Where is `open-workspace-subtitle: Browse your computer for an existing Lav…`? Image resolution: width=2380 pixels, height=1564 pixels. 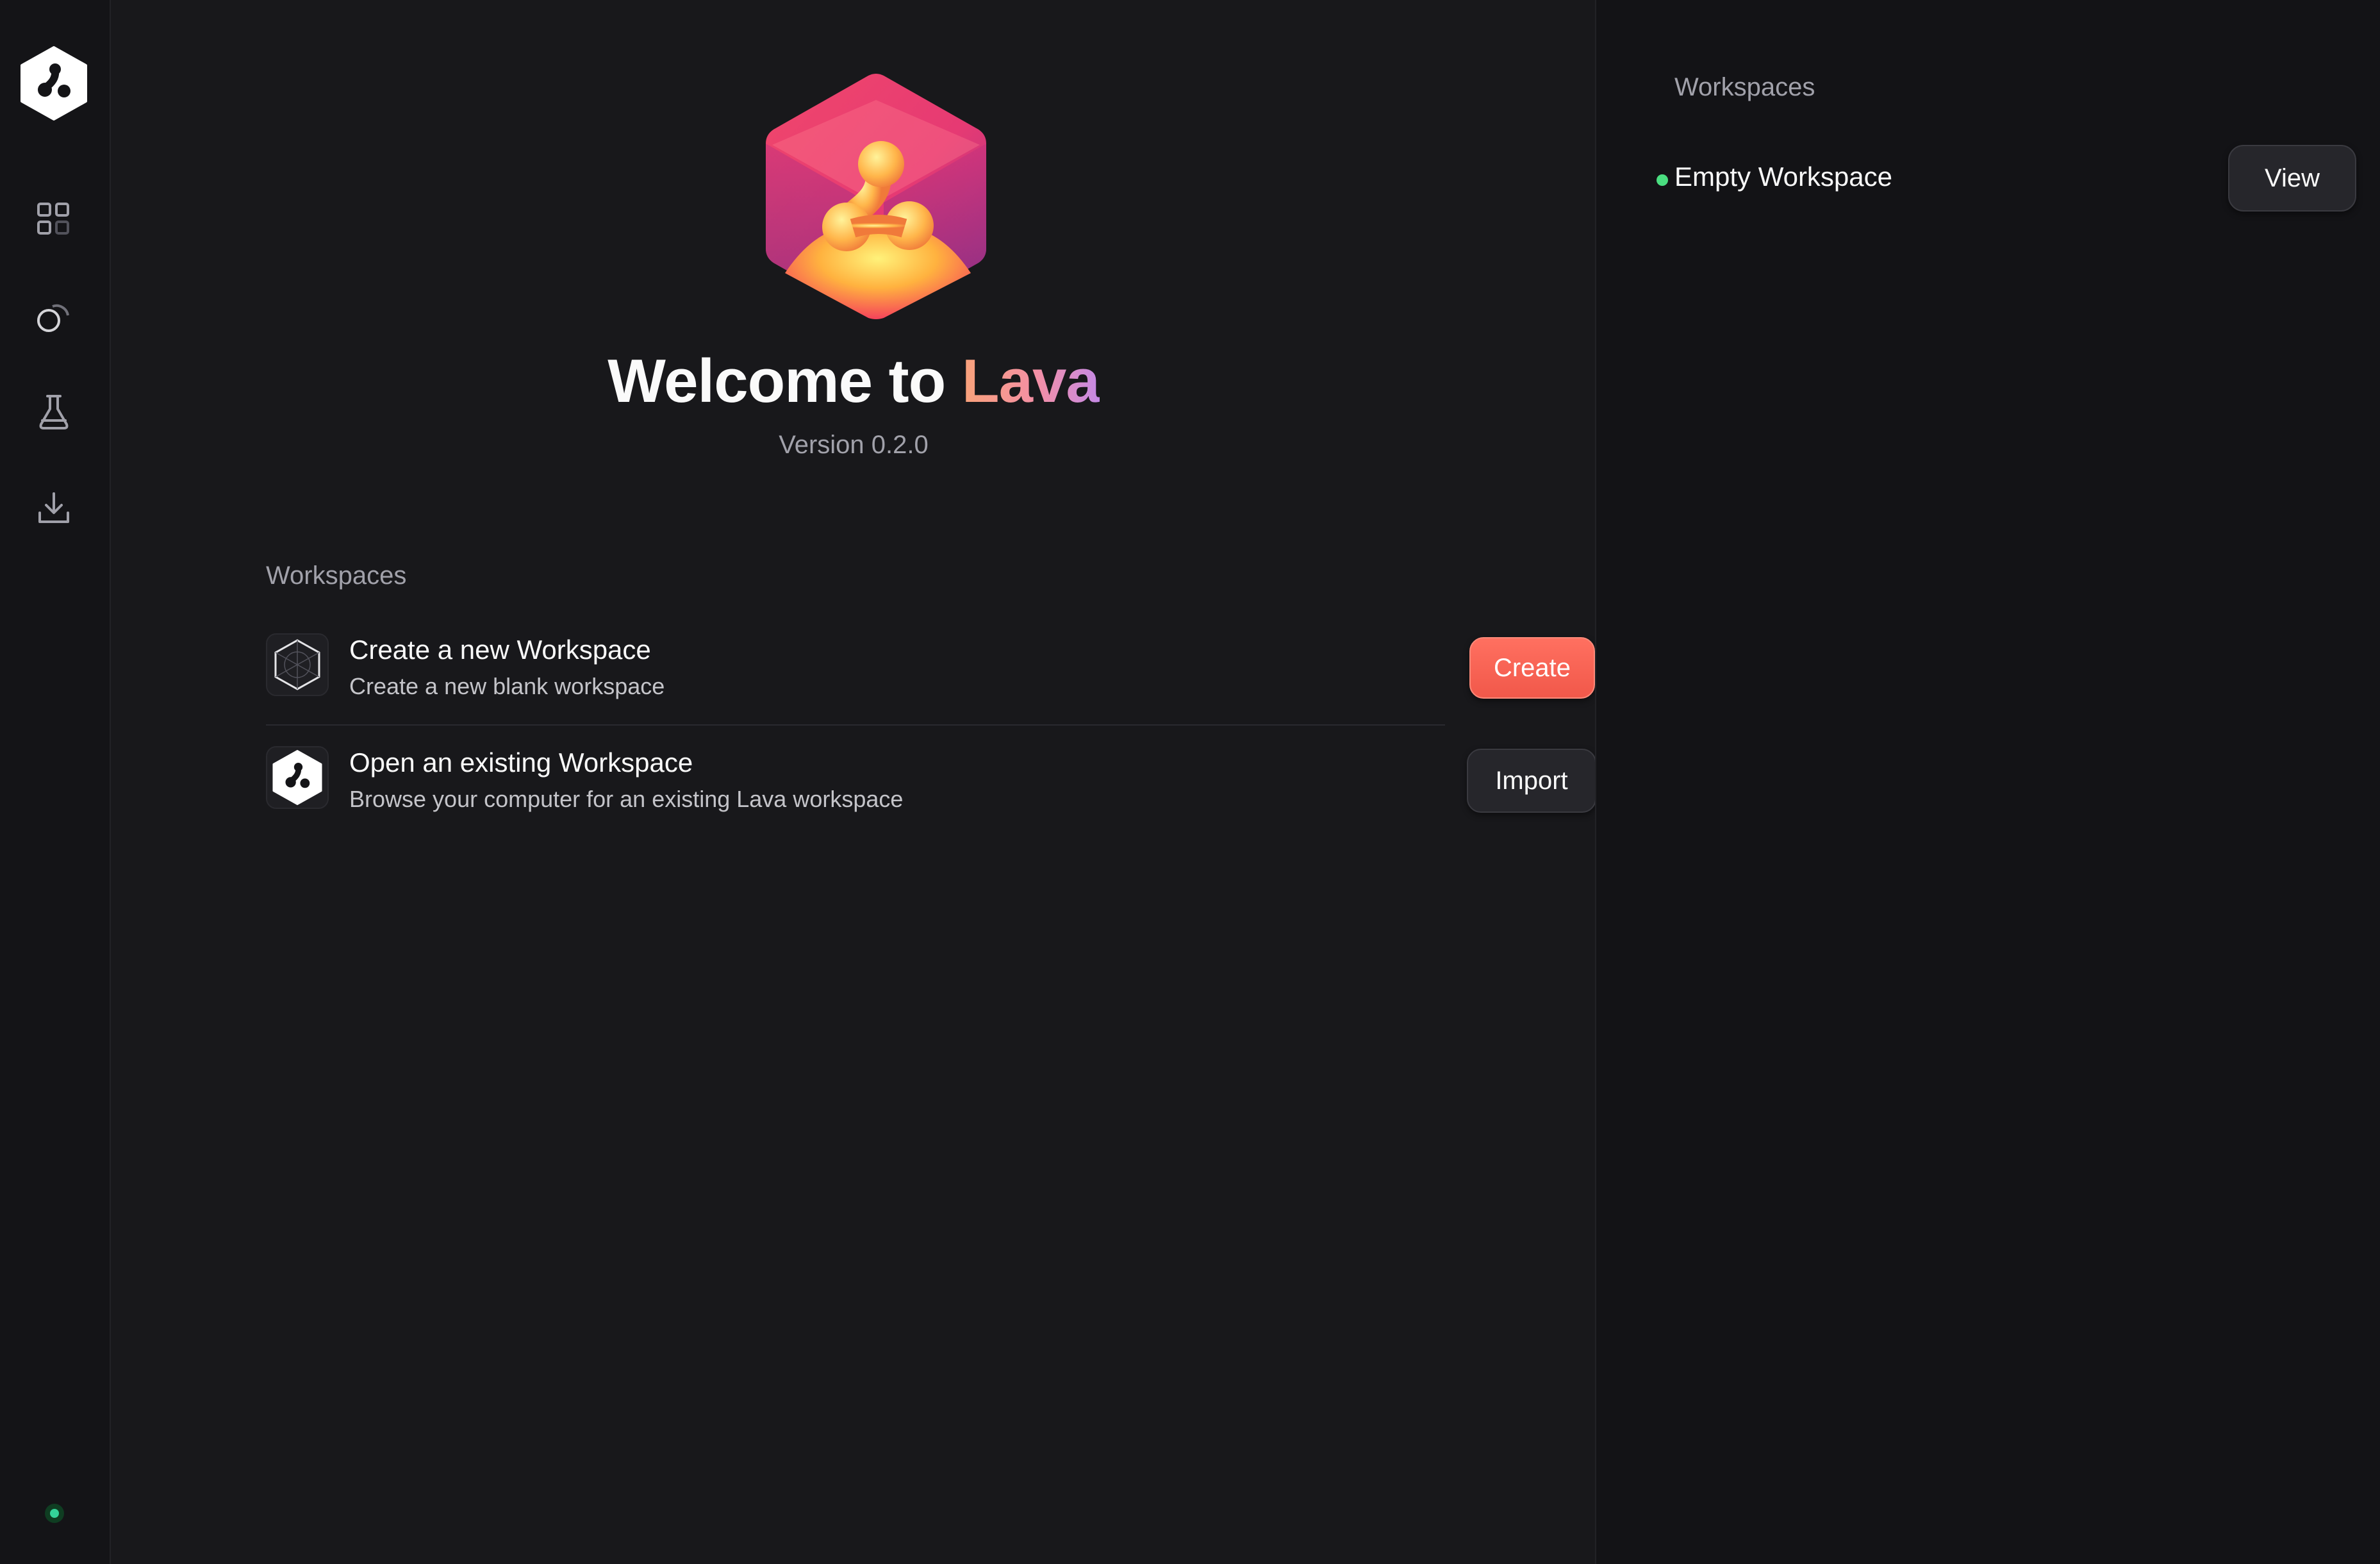 open-workspace-subtitle: Browse your computer for an existing Lav… is located at coordinates (626, 799).